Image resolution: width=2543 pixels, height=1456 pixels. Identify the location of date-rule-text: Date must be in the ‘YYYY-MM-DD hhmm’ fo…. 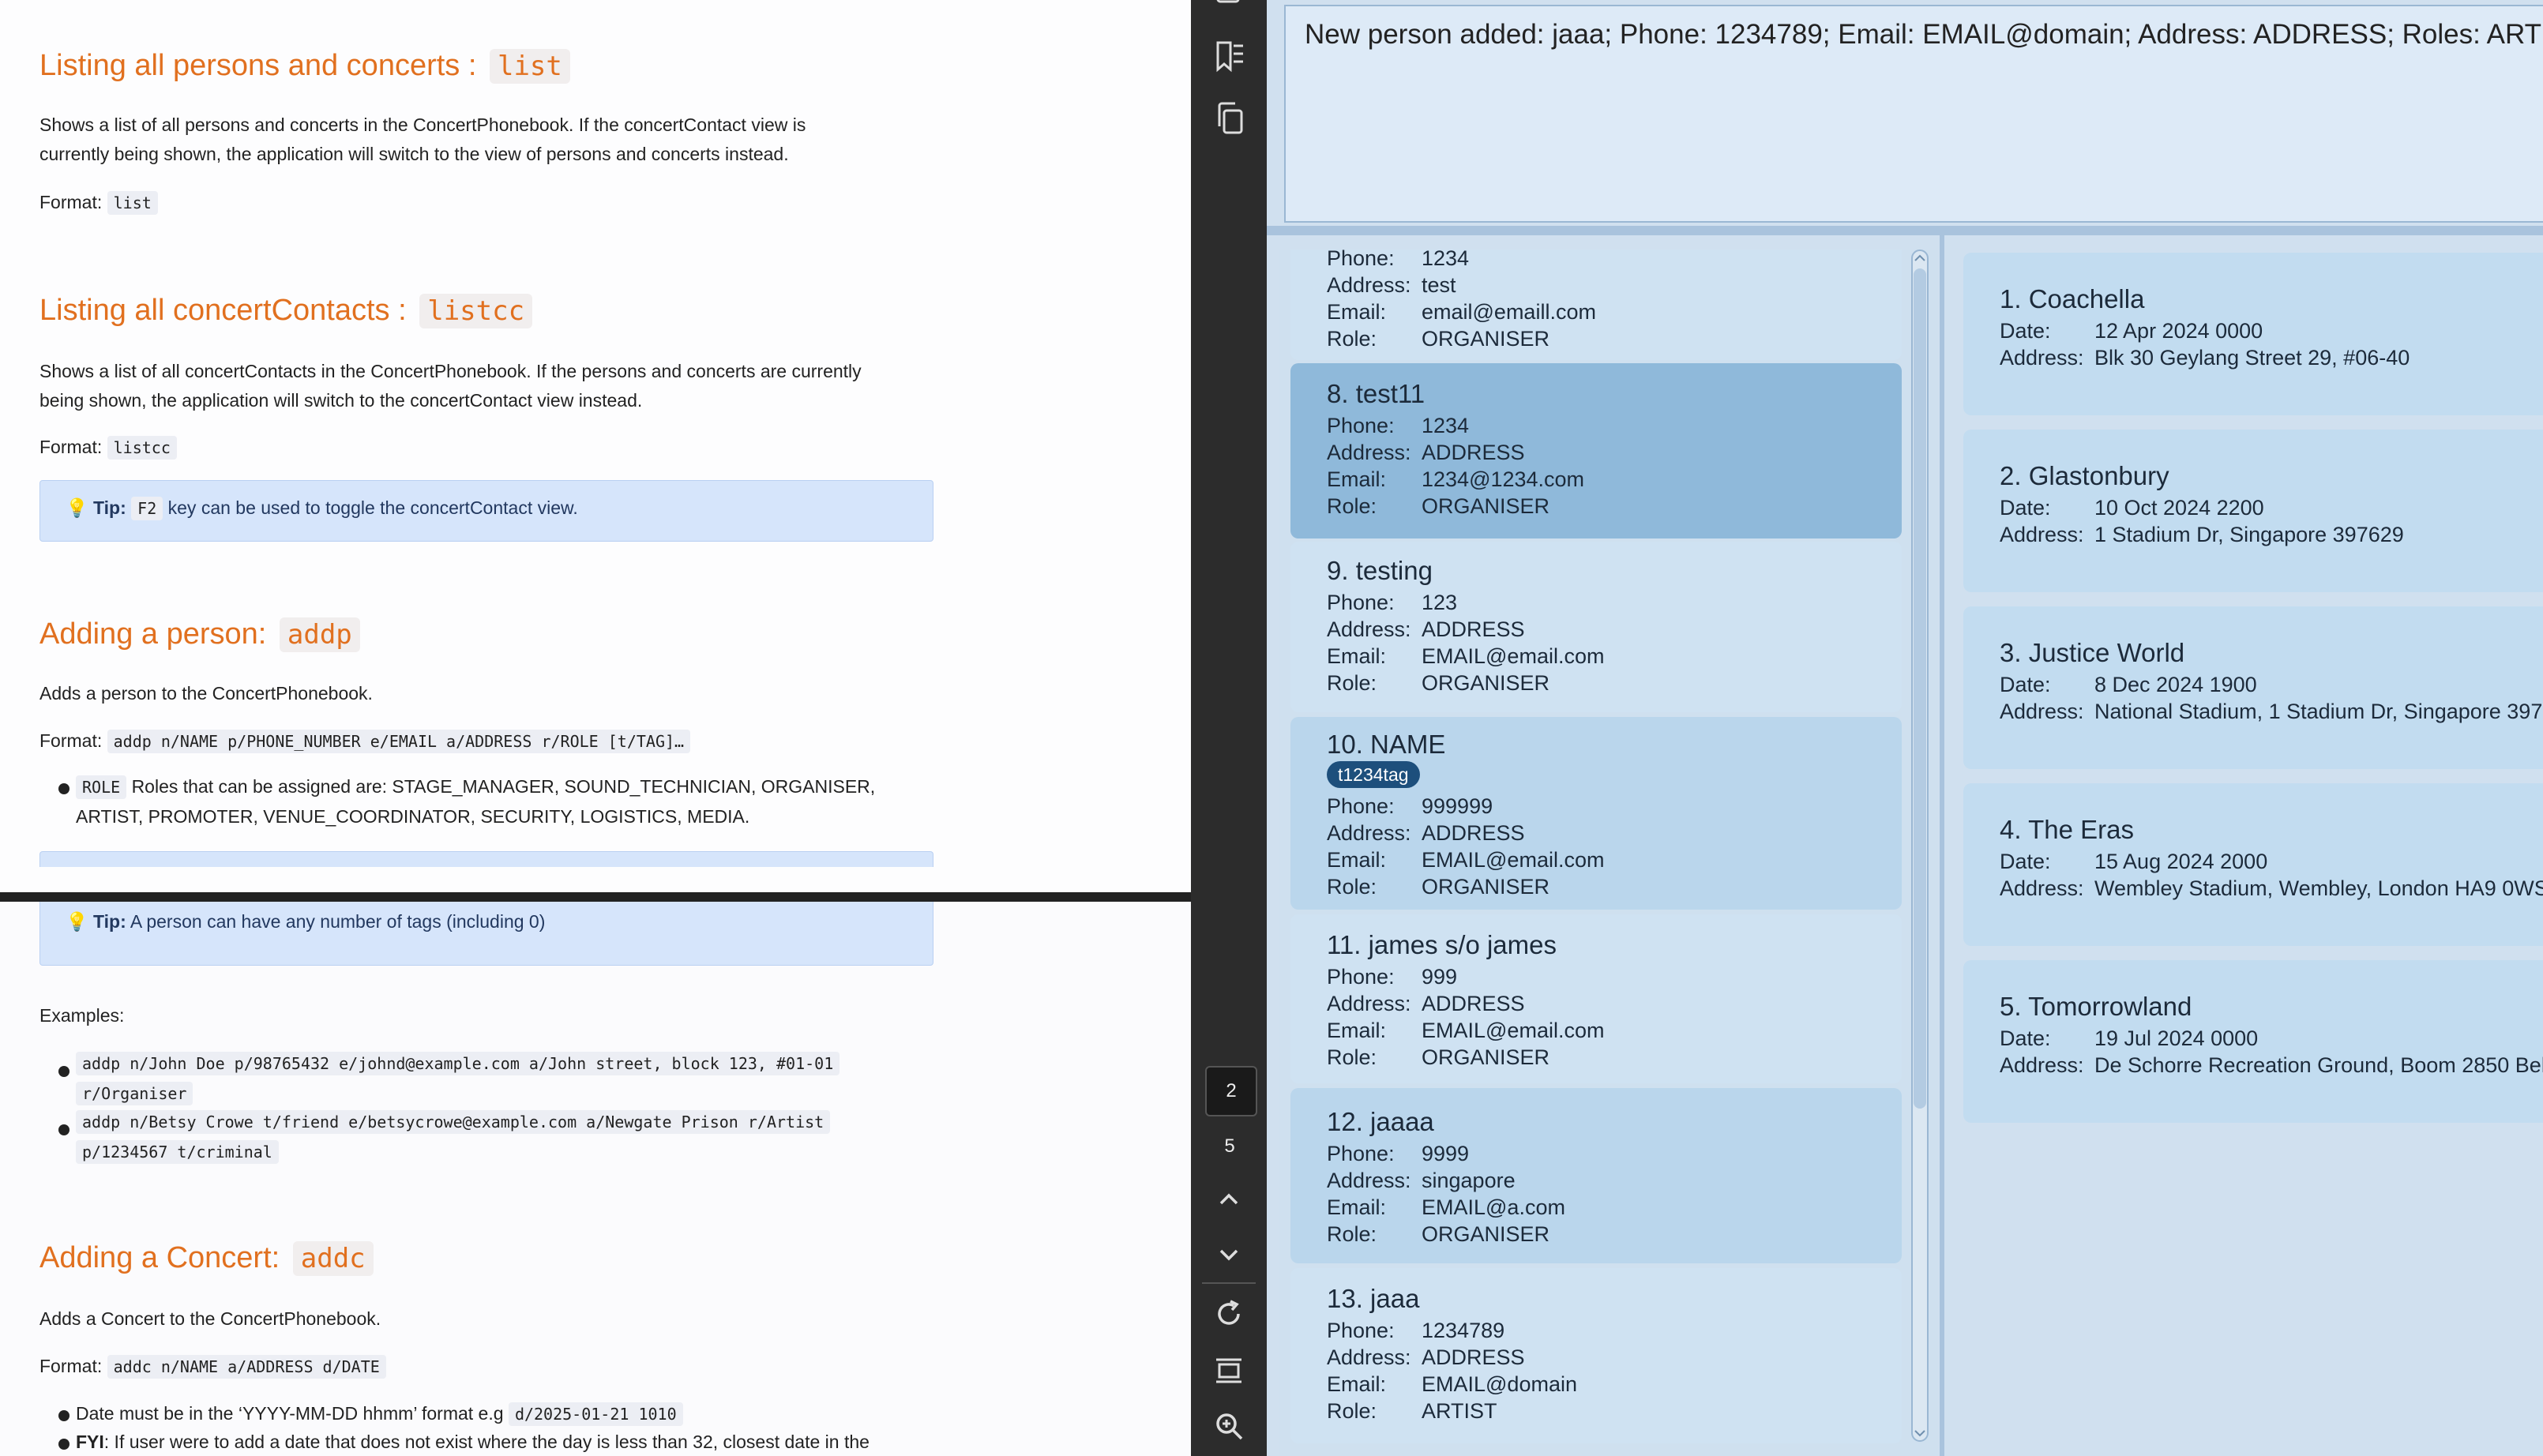
(290, 1413).